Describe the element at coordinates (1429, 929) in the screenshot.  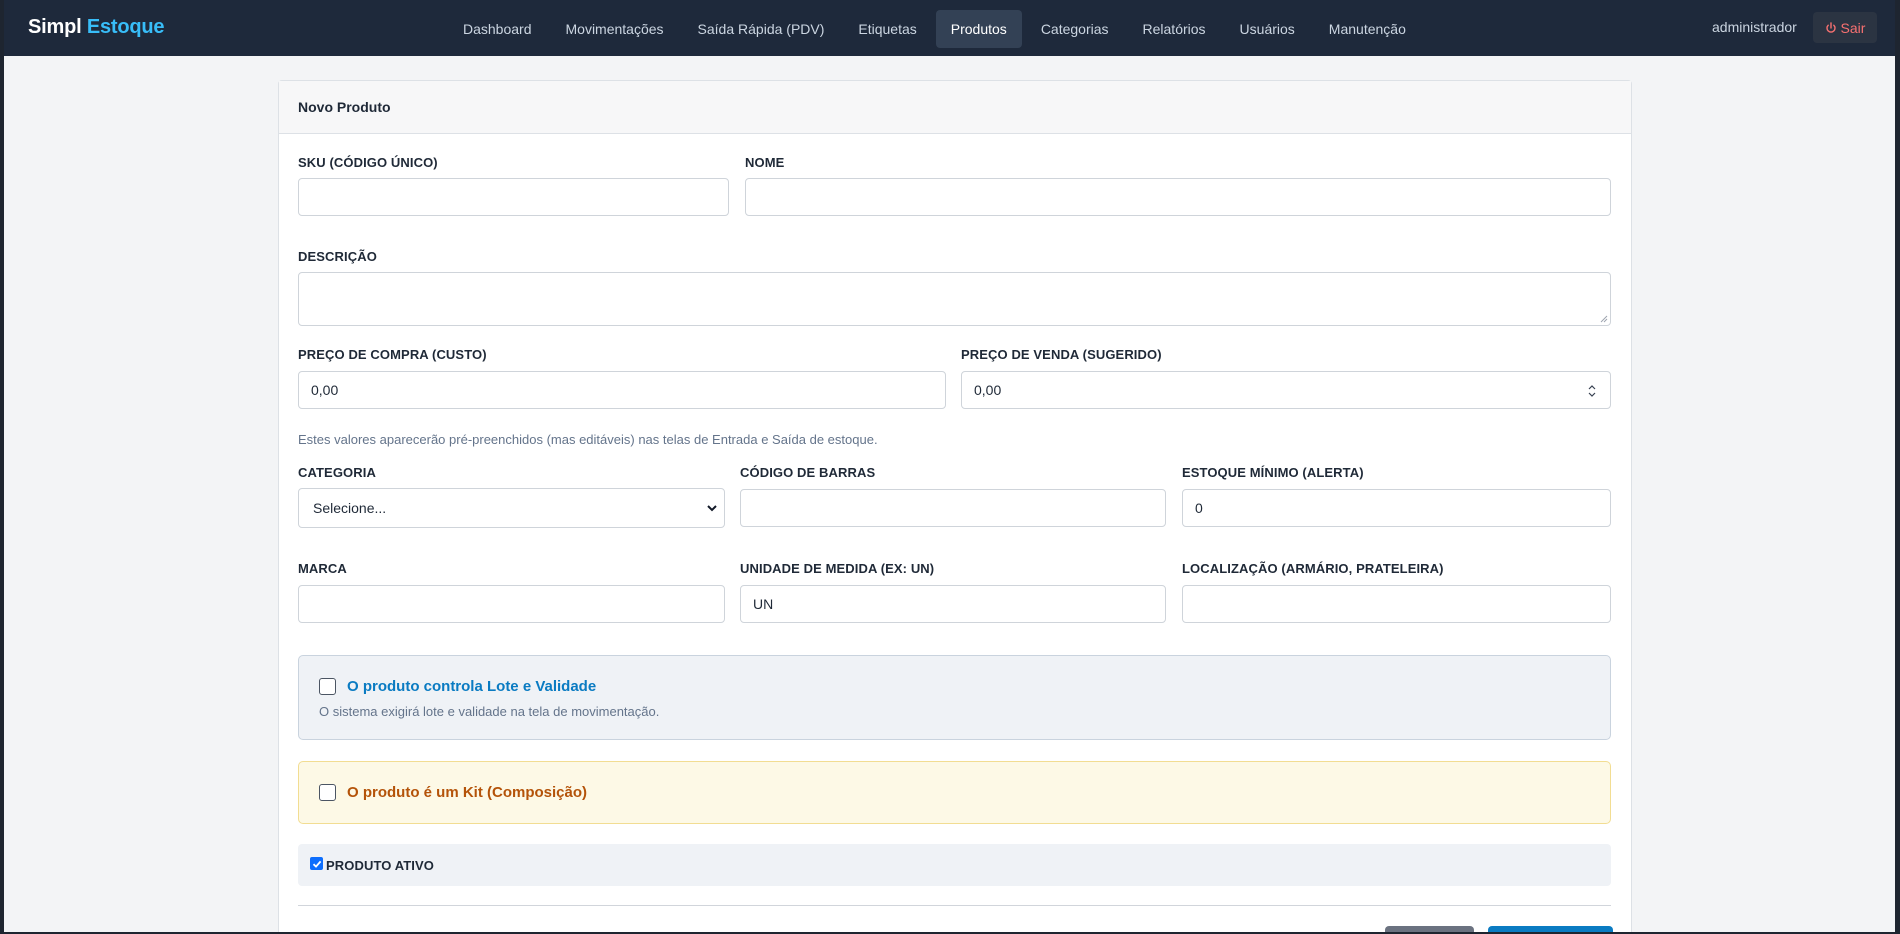
I see `cancel-button` at that location.